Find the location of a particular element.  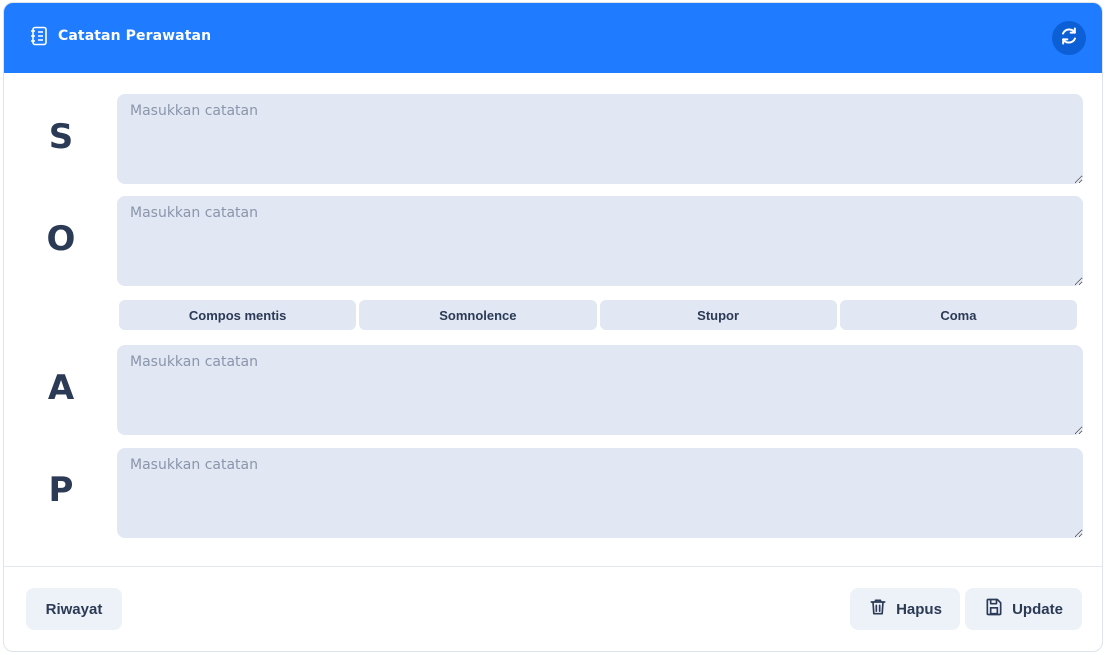

refresh-icon is located at coordinates (1069, 38).